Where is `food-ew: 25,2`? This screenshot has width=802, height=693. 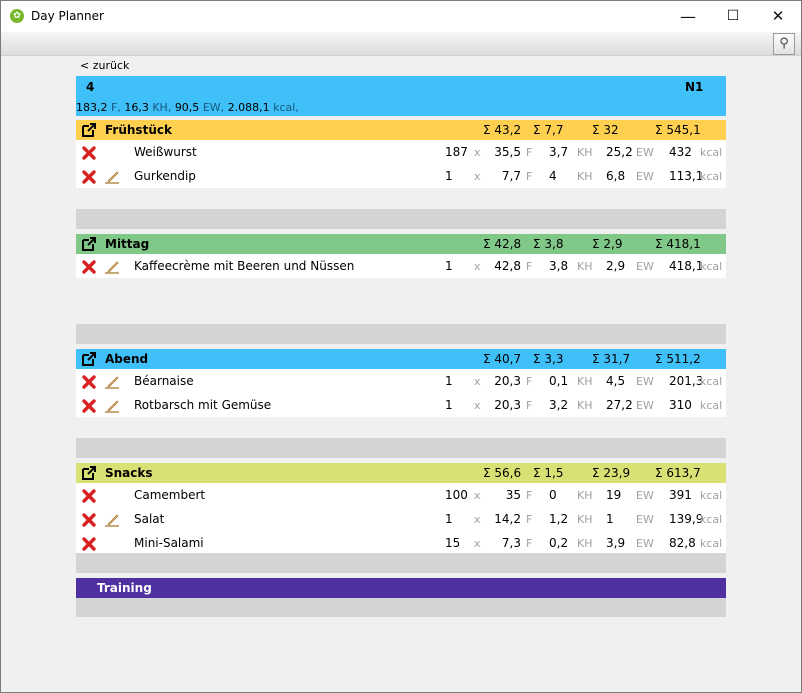 food-ew: 25,2 is located at coordinates (619, 152).